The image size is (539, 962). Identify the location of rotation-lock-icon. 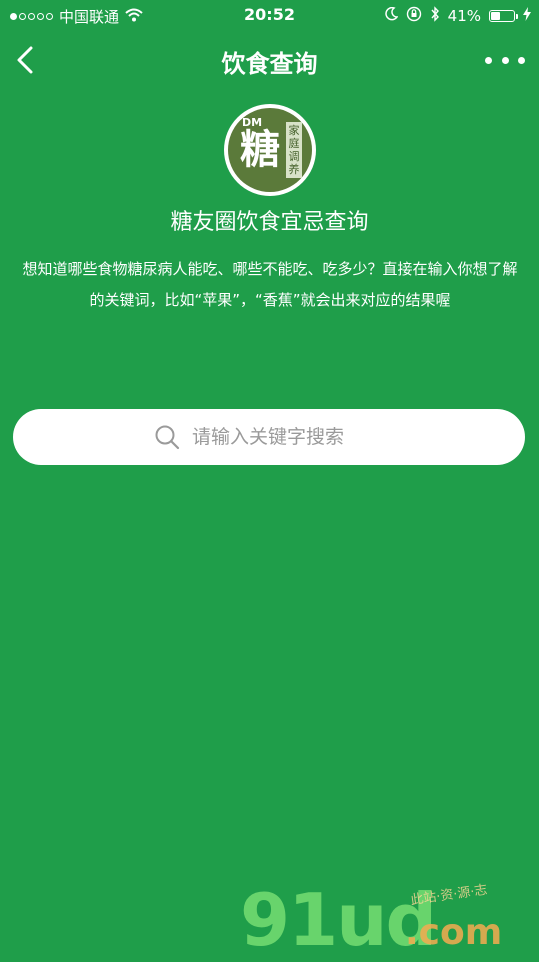
(414, 16).